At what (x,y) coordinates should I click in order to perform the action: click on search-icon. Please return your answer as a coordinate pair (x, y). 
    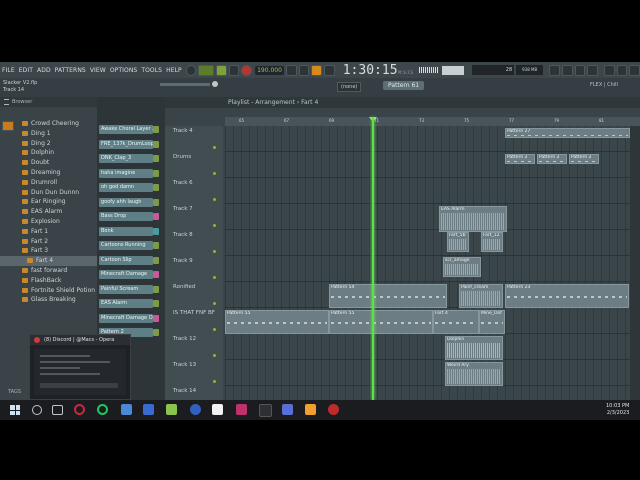
    Looking at the image, I should click on (37, 410).